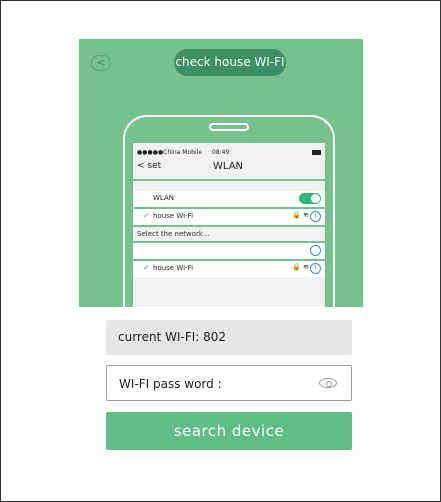 The image size is (441, 502). Describe the element at coordinates (229, 199) in the screenshot. I see `wlan-toggle-row: WLAN` at that location.